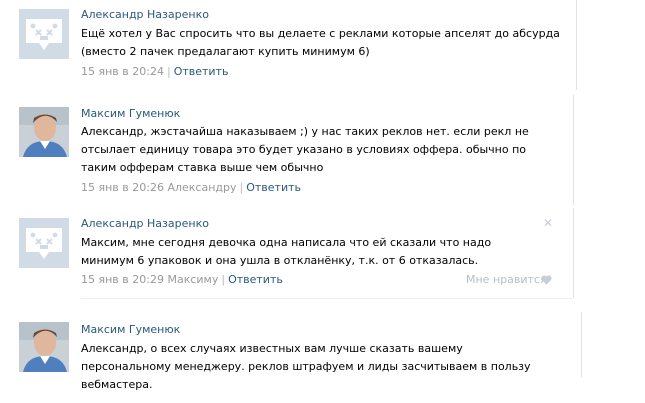  I want to click on comment-date: 15 янв в 20:29, so click(122, 279).